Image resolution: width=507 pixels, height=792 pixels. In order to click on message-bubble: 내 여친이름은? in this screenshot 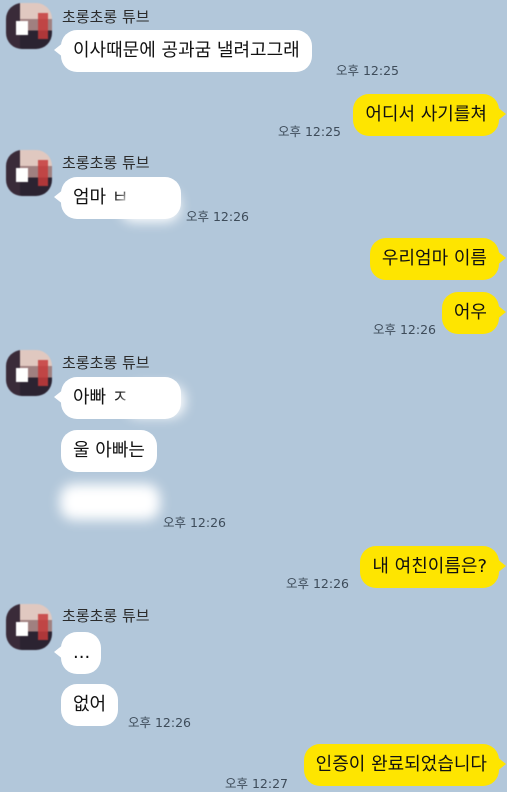, I will do `click(433, 567)`.